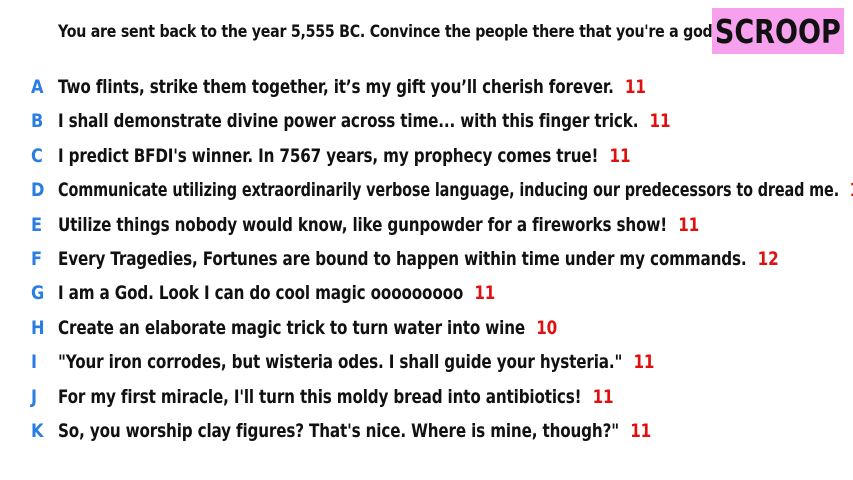  What do you see at coordinates (37, 258) in the screenshot?
I see `entry-letter: F` at bounding box center [37, 258].